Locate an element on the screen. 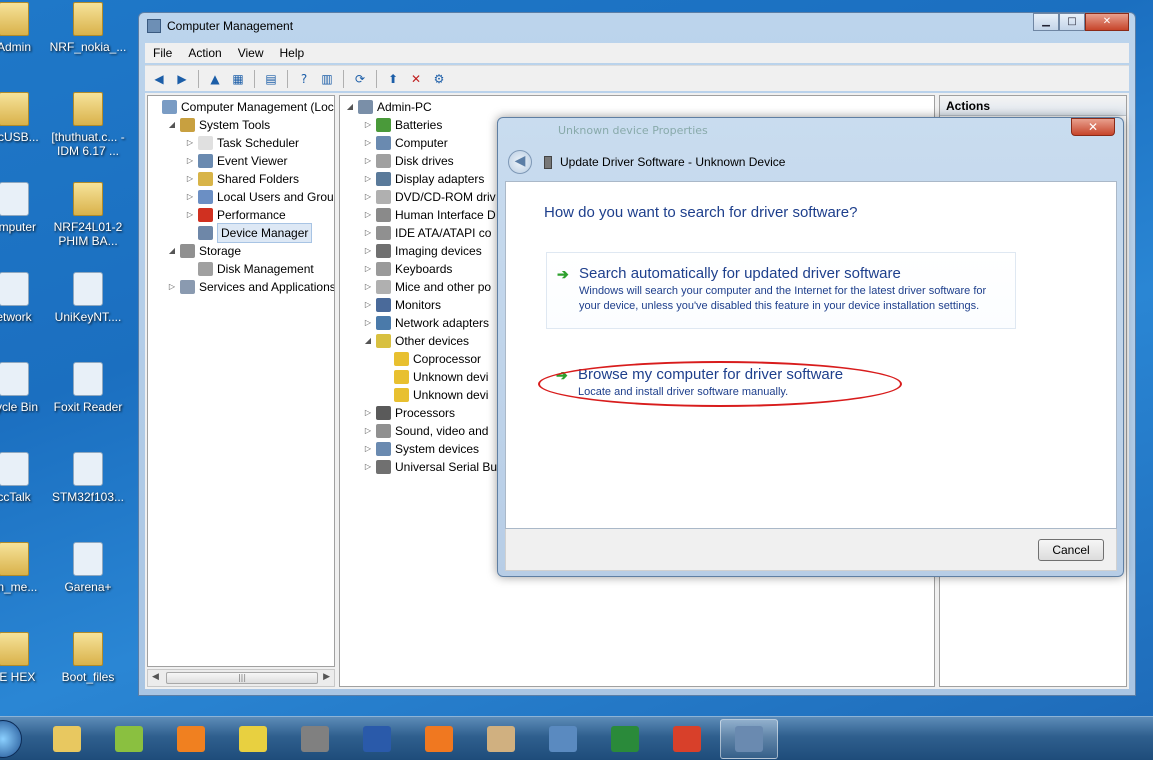 The height and width of the screenshot is (760, 1153). desktop-icon: Boot_files is located at coordinates (88, 658).